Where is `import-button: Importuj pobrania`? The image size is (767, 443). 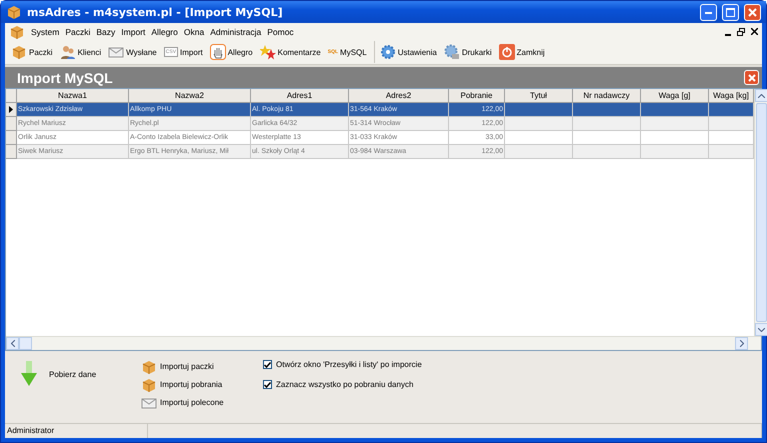
import-button: Importuj pobrania is located at coordinates (202, 384).